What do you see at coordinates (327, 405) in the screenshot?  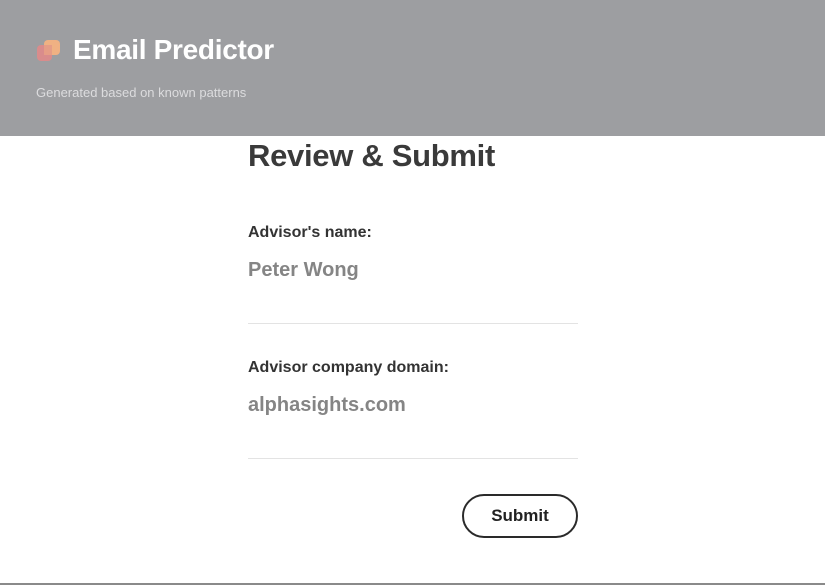 I see `advisor-domain-value: alphasights.com` at bounding box center [327, 405].